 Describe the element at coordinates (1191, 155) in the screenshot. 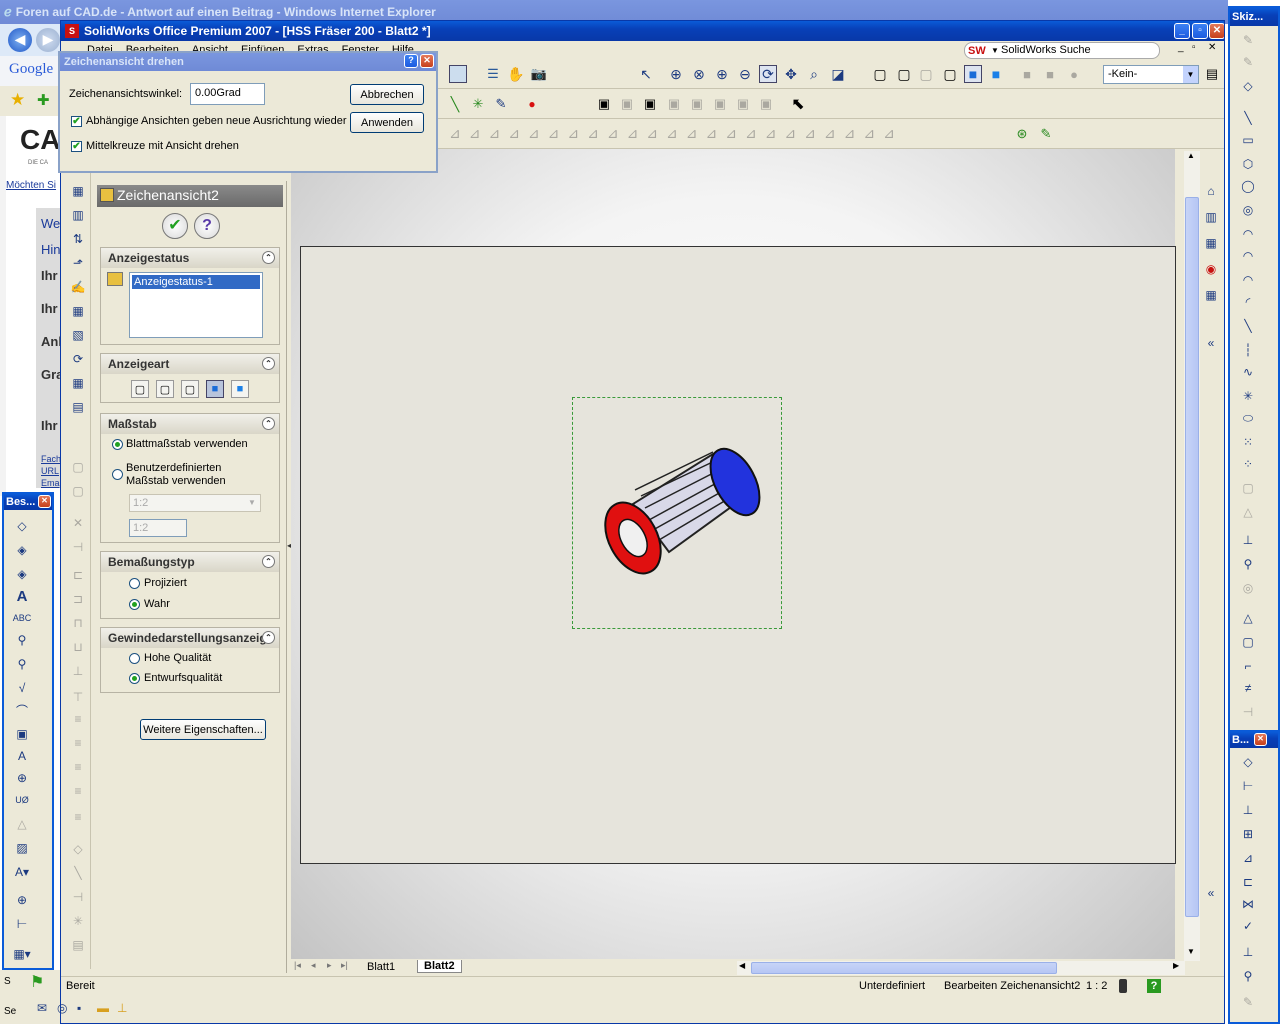

I see `scroll-up-icon: ▲` at that location.